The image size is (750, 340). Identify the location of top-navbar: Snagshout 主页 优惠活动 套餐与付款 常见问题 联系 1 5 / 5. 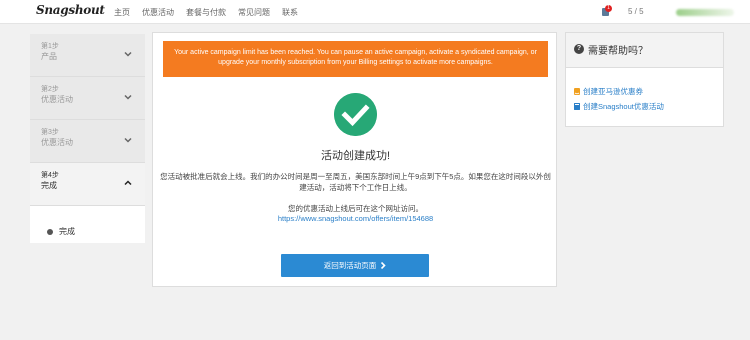
(375, 12).